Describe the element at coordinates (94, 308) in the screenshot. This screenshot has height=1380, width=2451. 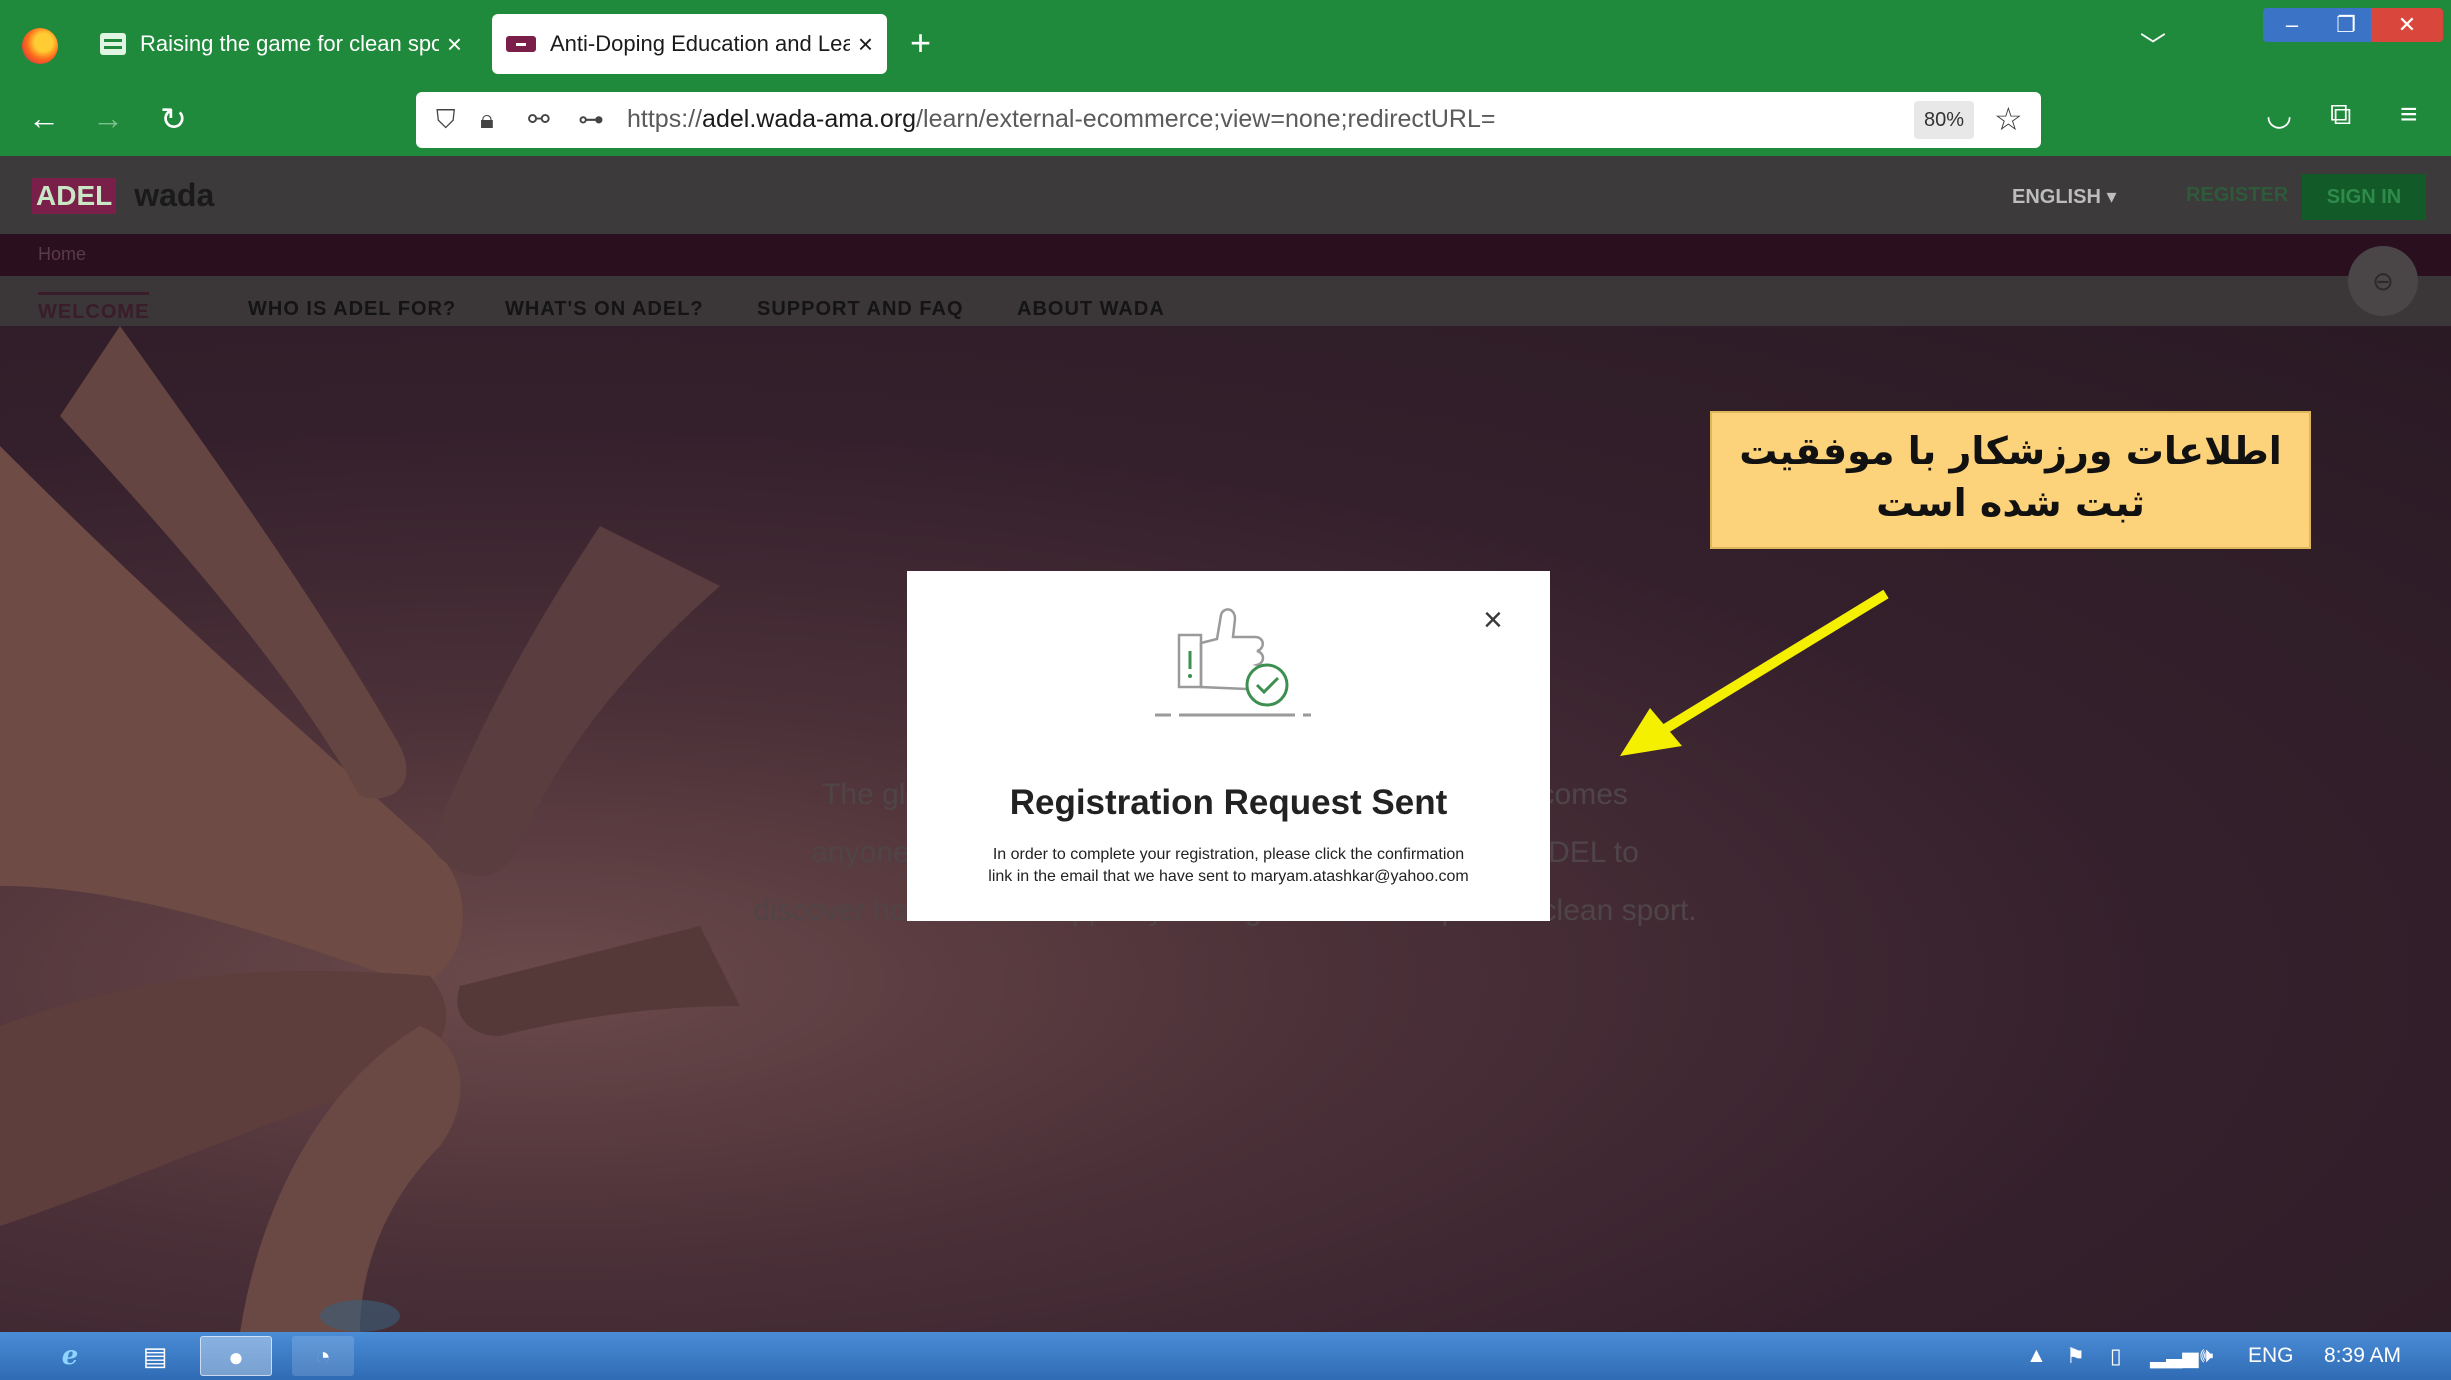
I see `nav-welcome: WELCOME` at that location.